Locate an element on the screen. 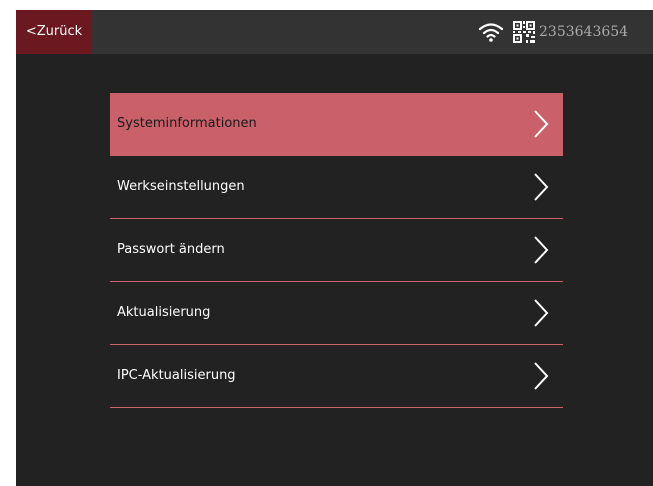 This screenshot has width=653, height=486. top-bar: <Zurück 2353643654 is located at coordinates (334, 32).